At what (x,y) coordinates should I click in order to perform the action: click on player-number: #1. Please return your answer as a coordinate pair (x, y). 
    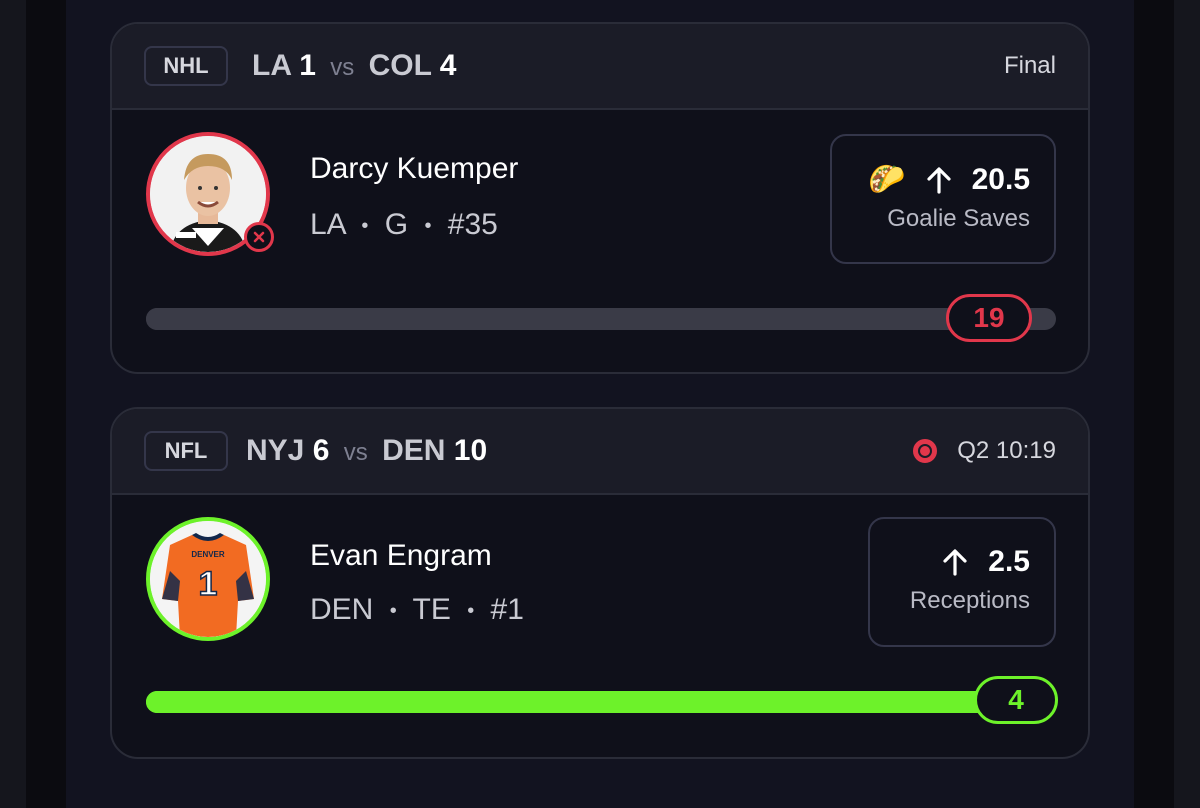
    Looking at the image, I should click on (507, 609).